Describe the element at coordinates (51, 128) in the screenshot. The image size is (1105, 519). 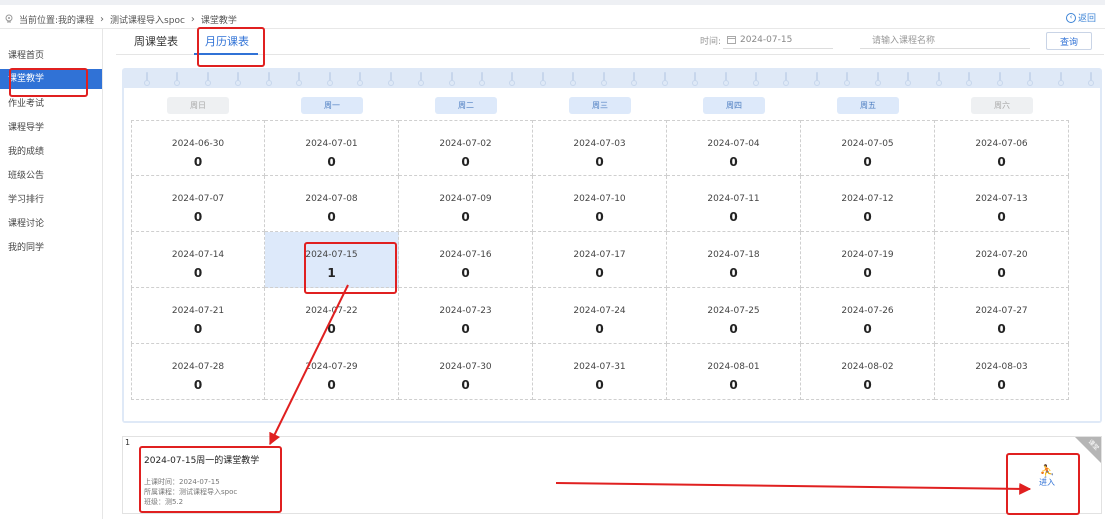
I see `sidebar-item-guide: 课程导学` at that location.